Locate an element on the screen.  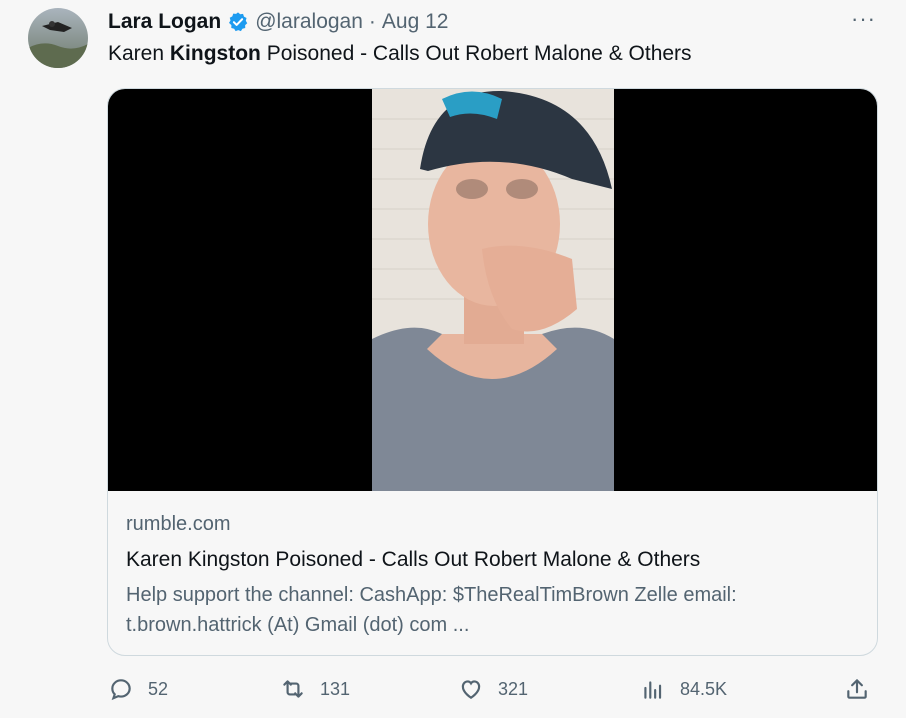
card-domain: rumble.com is located at coordinates (178, 524).